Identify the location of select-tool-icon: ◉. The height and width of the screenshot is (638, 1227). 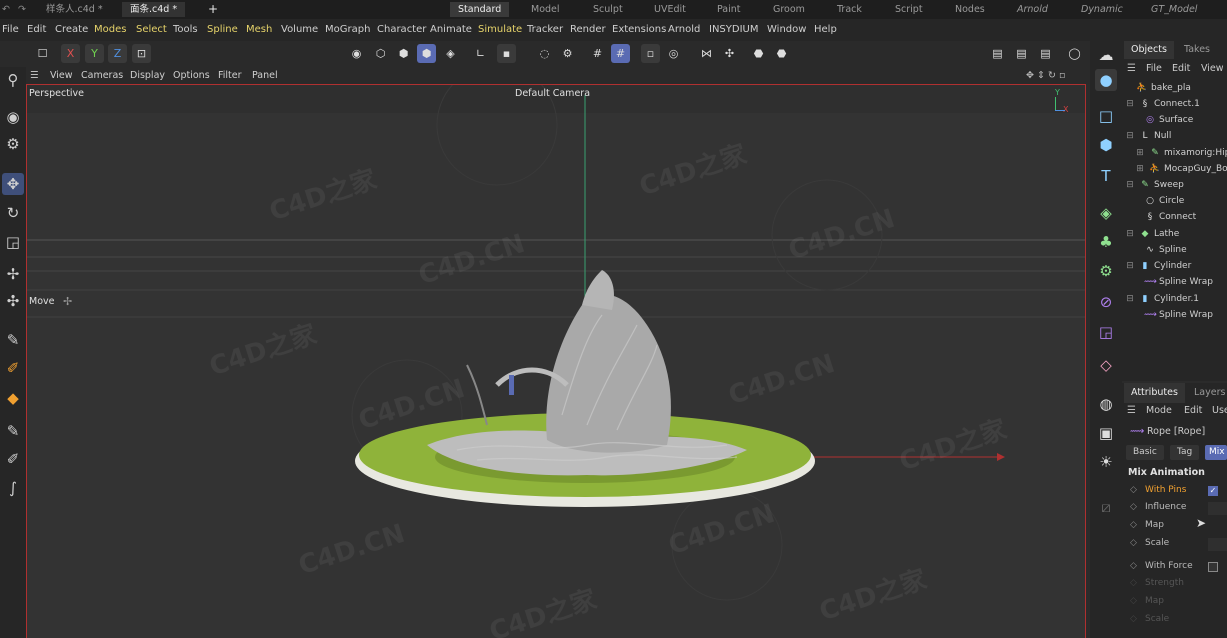
(13, 117).